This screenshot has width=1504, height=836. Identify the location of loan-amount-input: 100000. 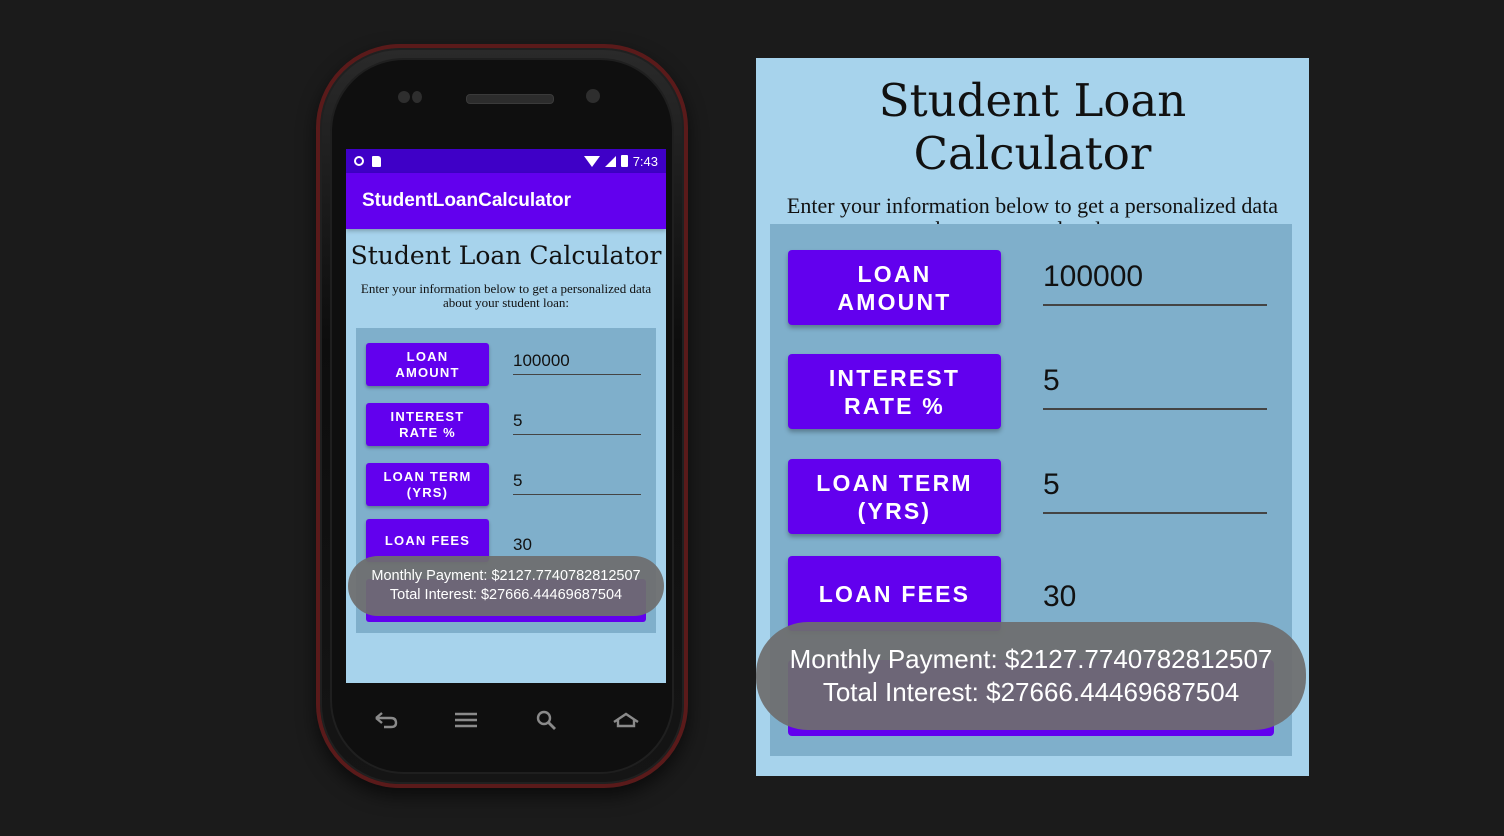
(577, 361).